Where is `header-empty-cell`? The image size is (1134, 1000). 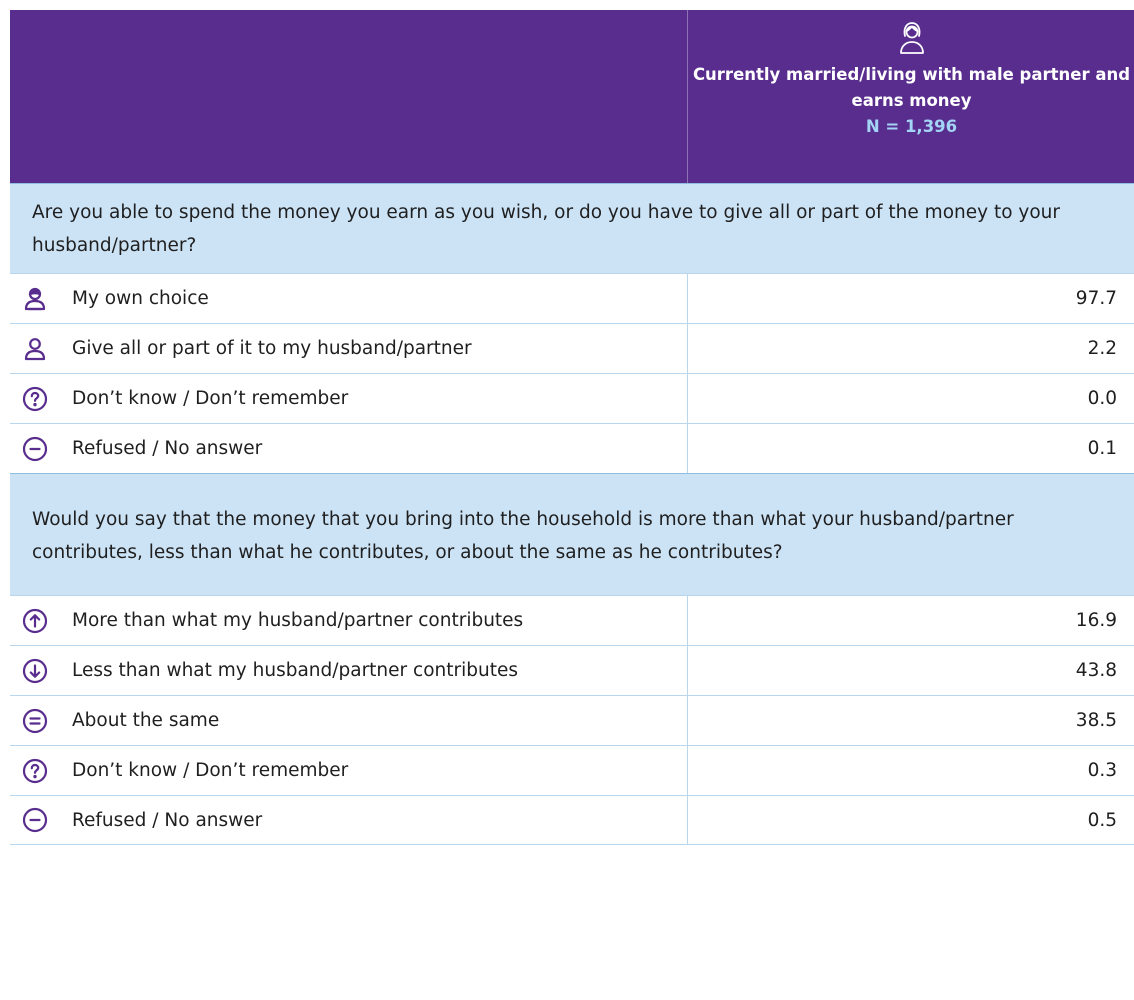 header-empty-cell is located at coordinates (349, 96).